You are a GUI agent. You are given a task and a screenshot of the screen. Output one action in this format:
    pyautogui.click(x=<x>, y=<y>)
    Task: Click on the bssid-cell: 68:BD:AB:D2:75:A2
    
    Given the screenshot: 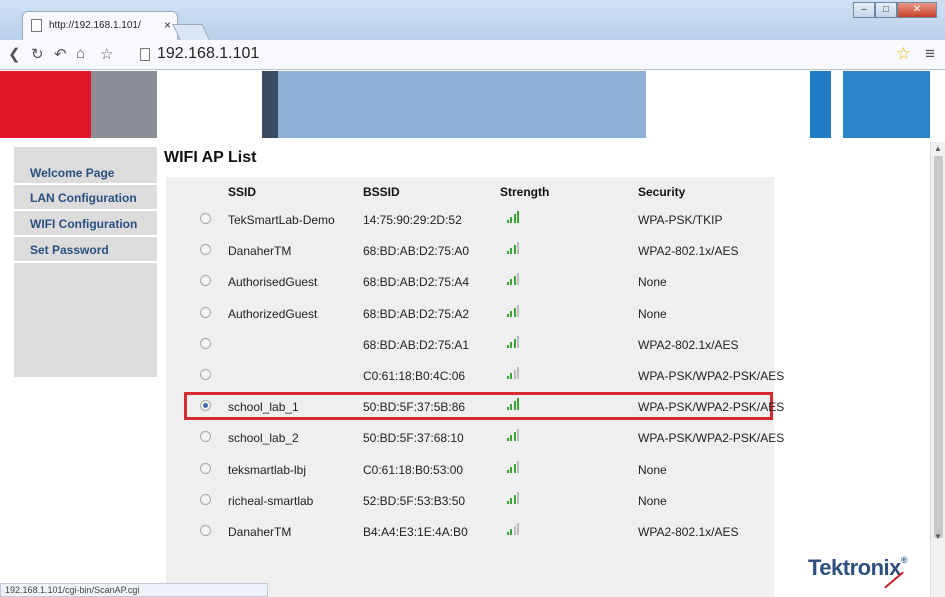 What is the action you would take?
    pyautogui.click(x=416, y=313)
    